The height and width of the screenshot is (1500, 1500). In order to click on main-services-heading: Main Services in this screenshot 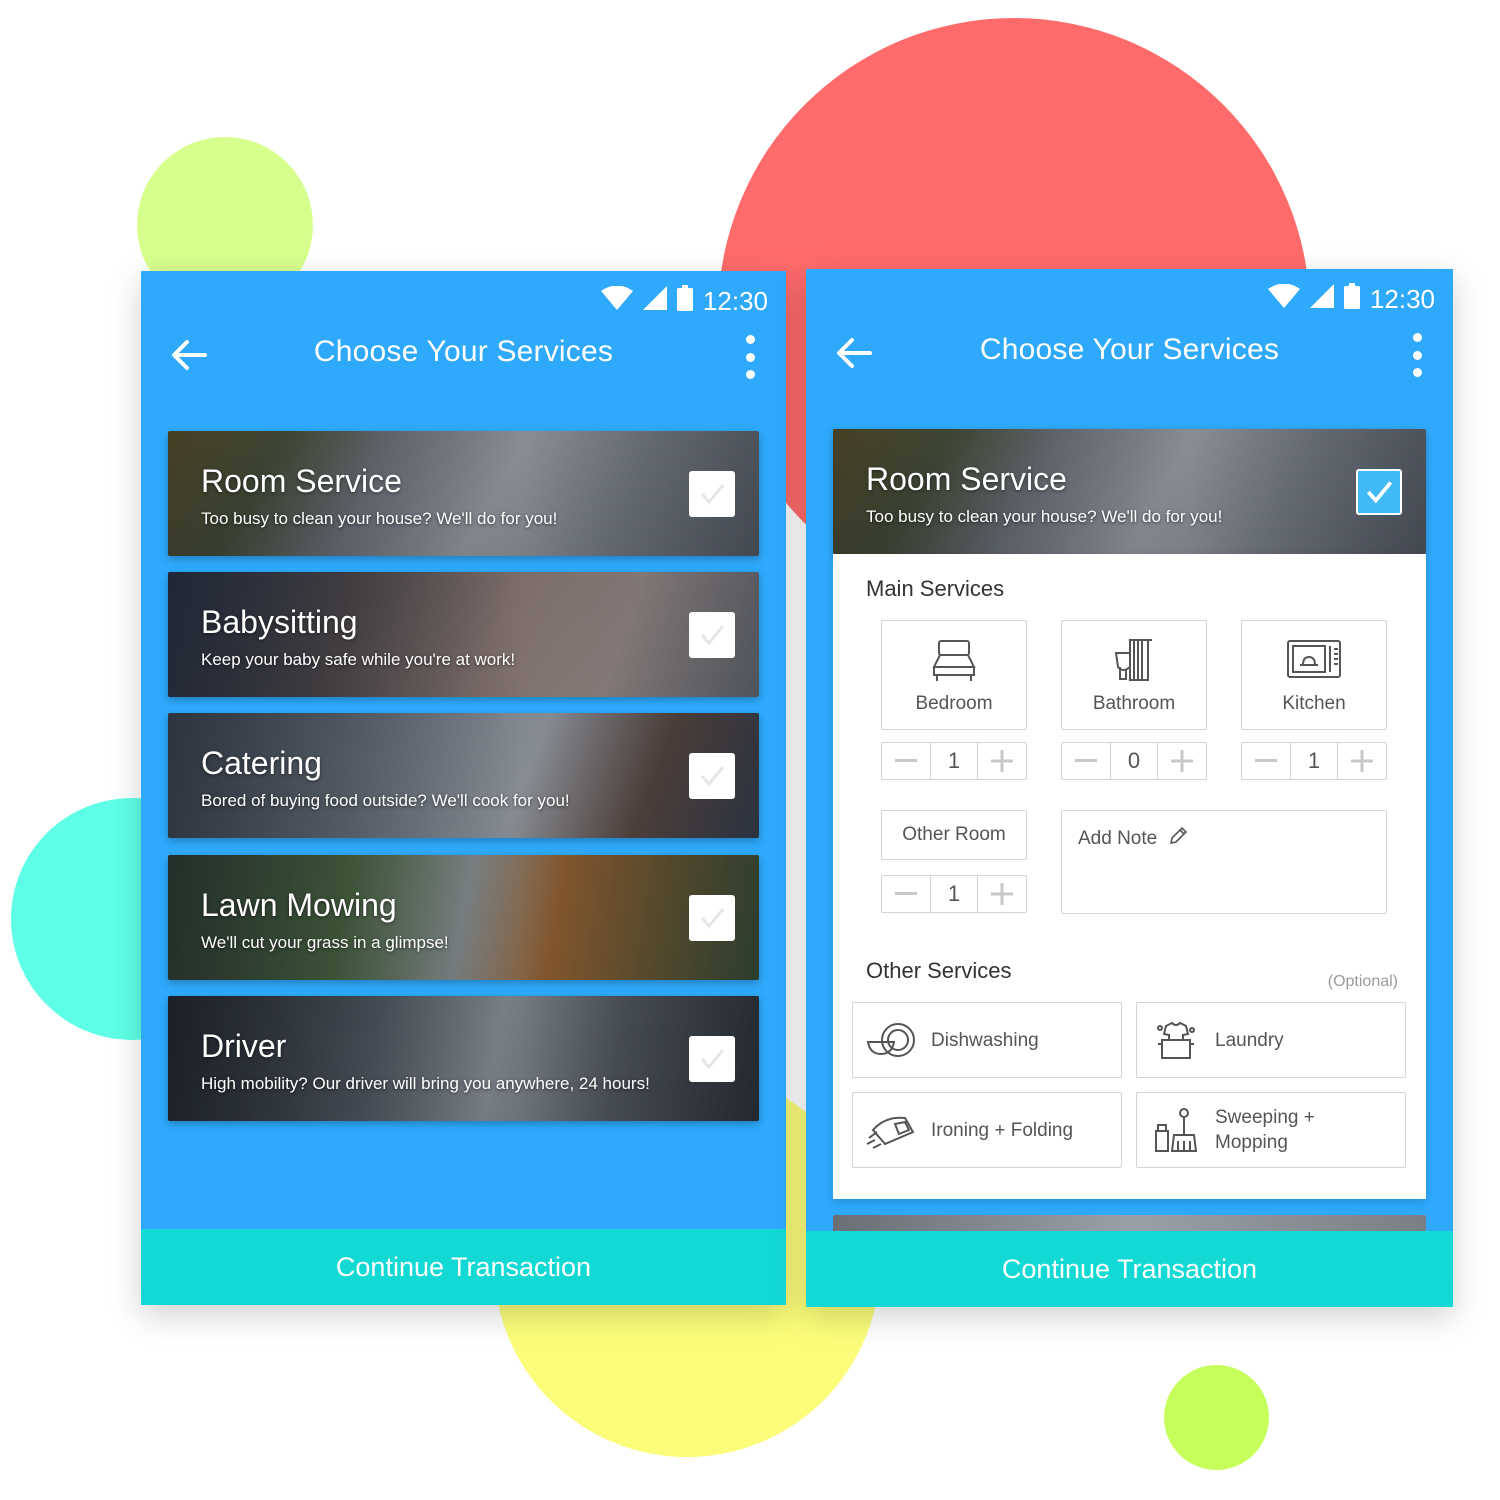, I will do `click(935, 588)`.